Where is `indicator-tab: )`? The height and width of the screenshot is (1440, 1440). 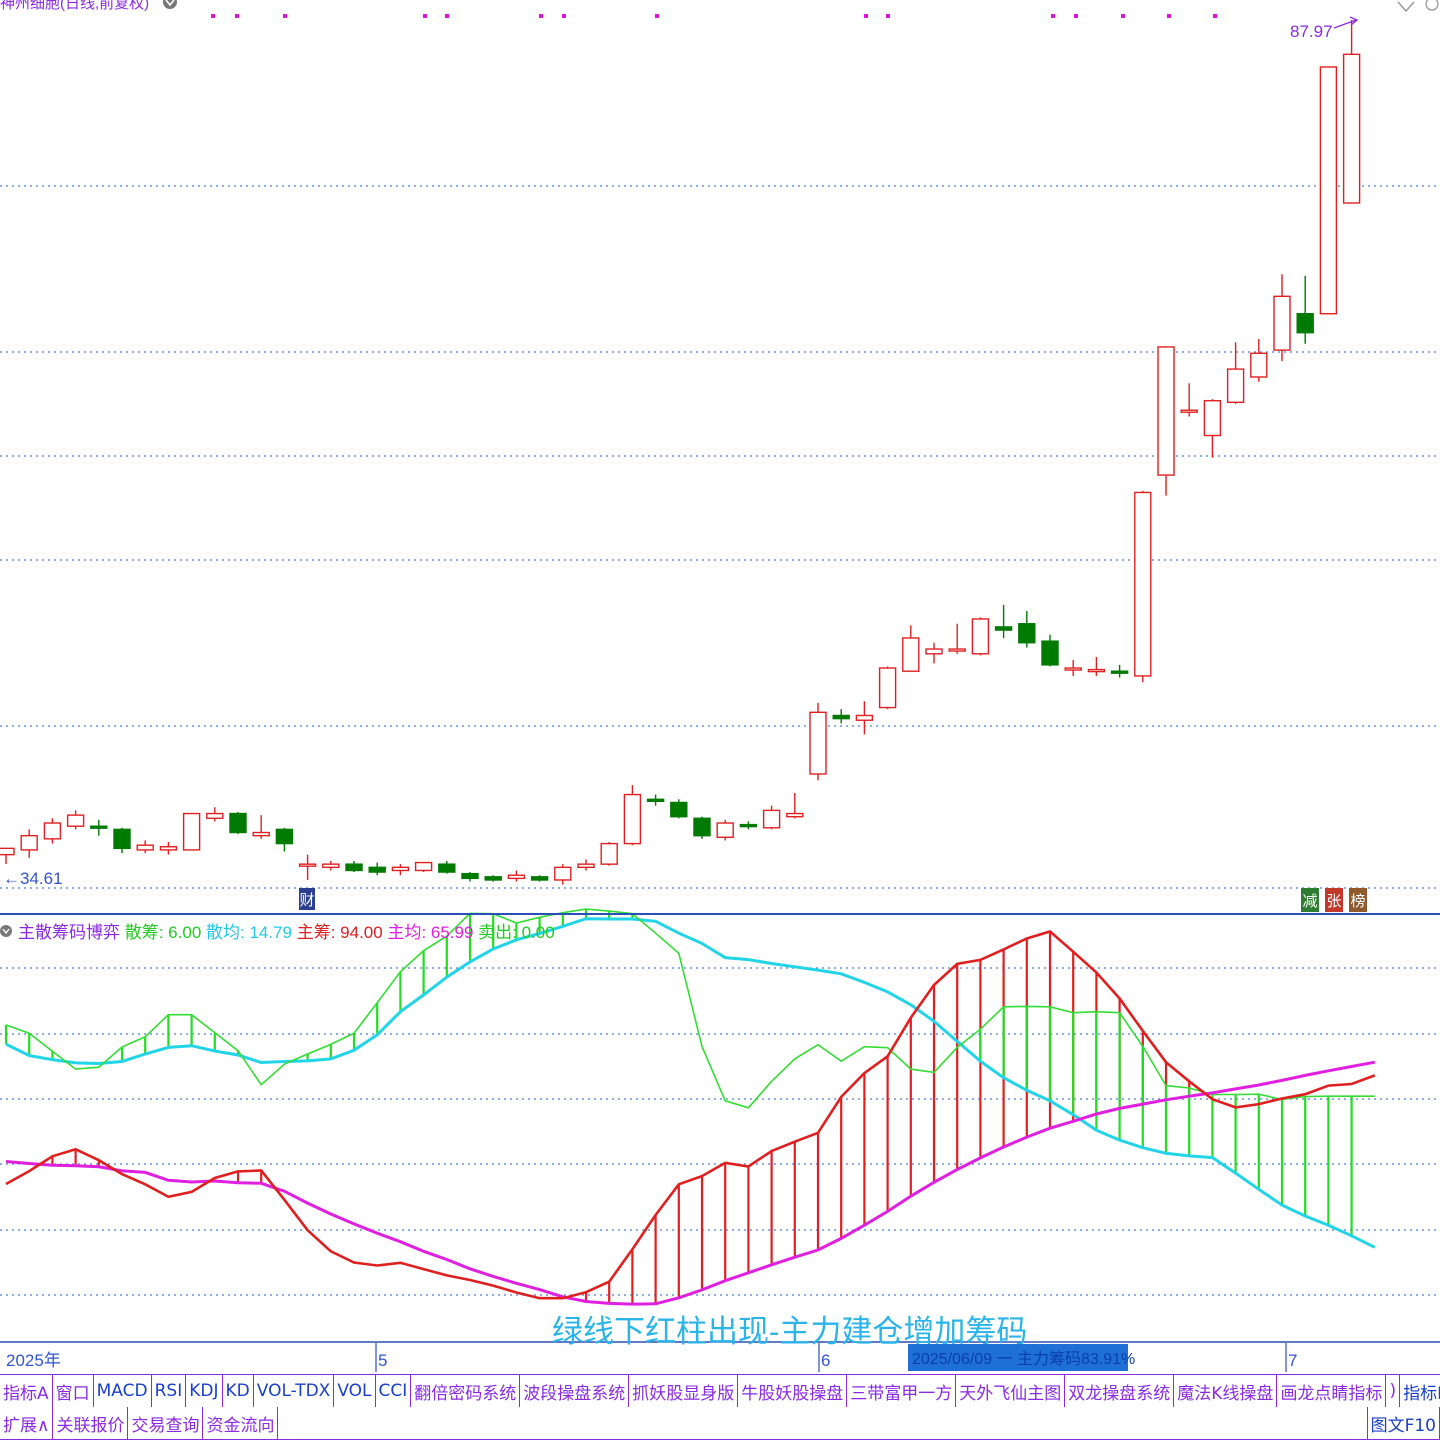 indicator-tab: ) is located at coordinates (1393, 1391).